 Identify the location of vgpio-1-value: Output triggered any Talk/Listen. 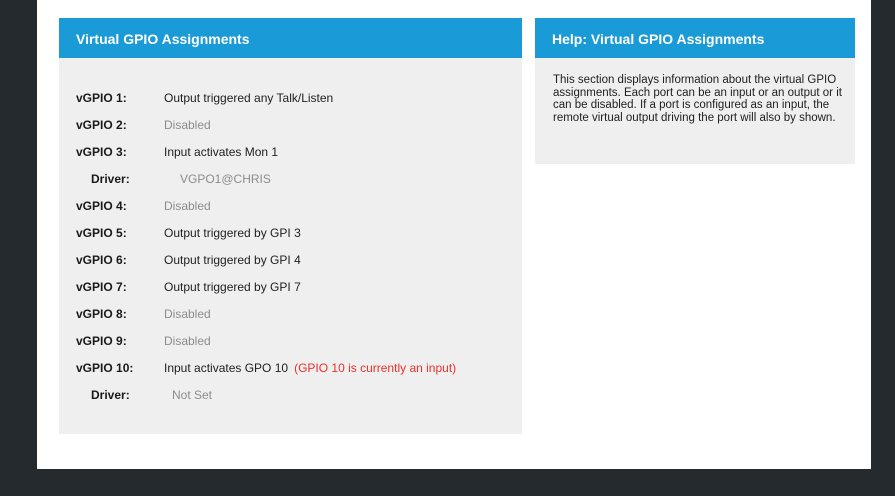
(249, 98).